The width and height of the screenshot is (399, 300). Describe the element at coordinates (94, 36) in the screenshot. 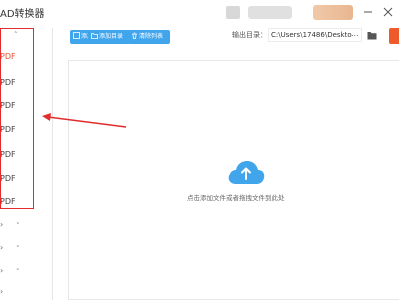

I see `folder-icon` at that location.